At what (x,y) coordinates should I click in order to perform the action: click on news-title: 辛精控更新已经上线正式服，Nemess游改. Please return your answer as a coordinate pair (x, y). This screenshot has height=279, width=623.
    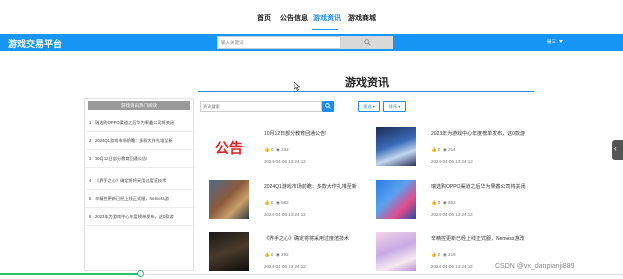
    Looking at the image, I should click on (478, 239).